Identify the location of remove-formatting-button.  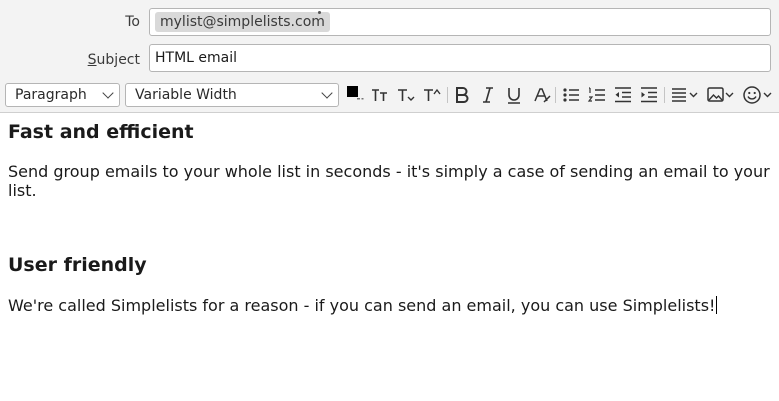
(542, 95).